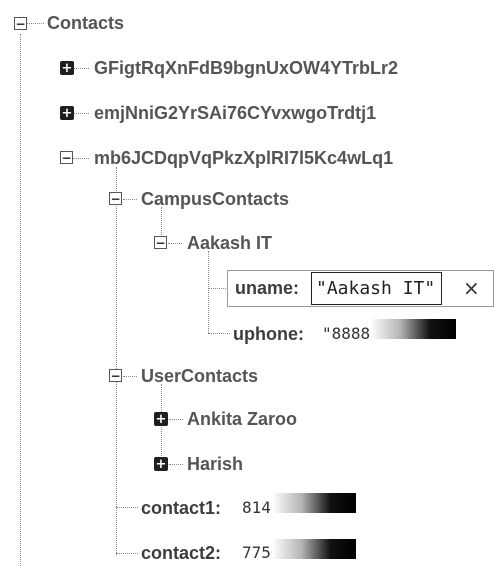 This screenshot has height=566, width=494. I want to click on uphone-key: uphone:, so click(268, 334).